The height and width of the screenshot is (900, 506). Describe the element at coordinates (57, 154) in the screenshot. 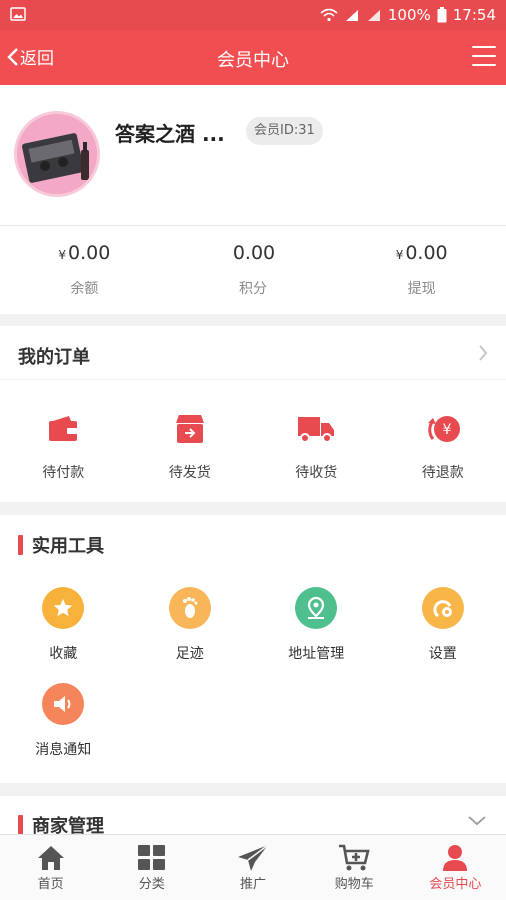

I see `avatar` at that location.